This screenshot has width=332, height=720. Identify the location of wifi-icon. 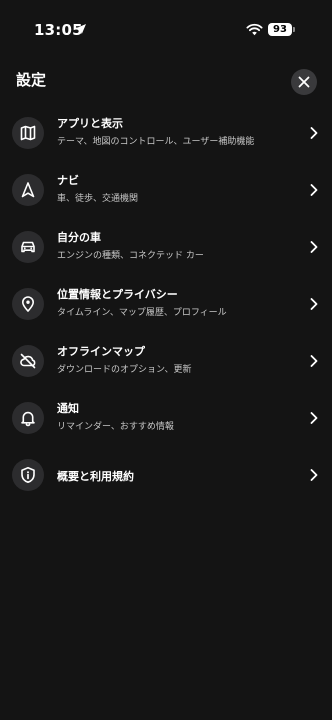
(254, 29).